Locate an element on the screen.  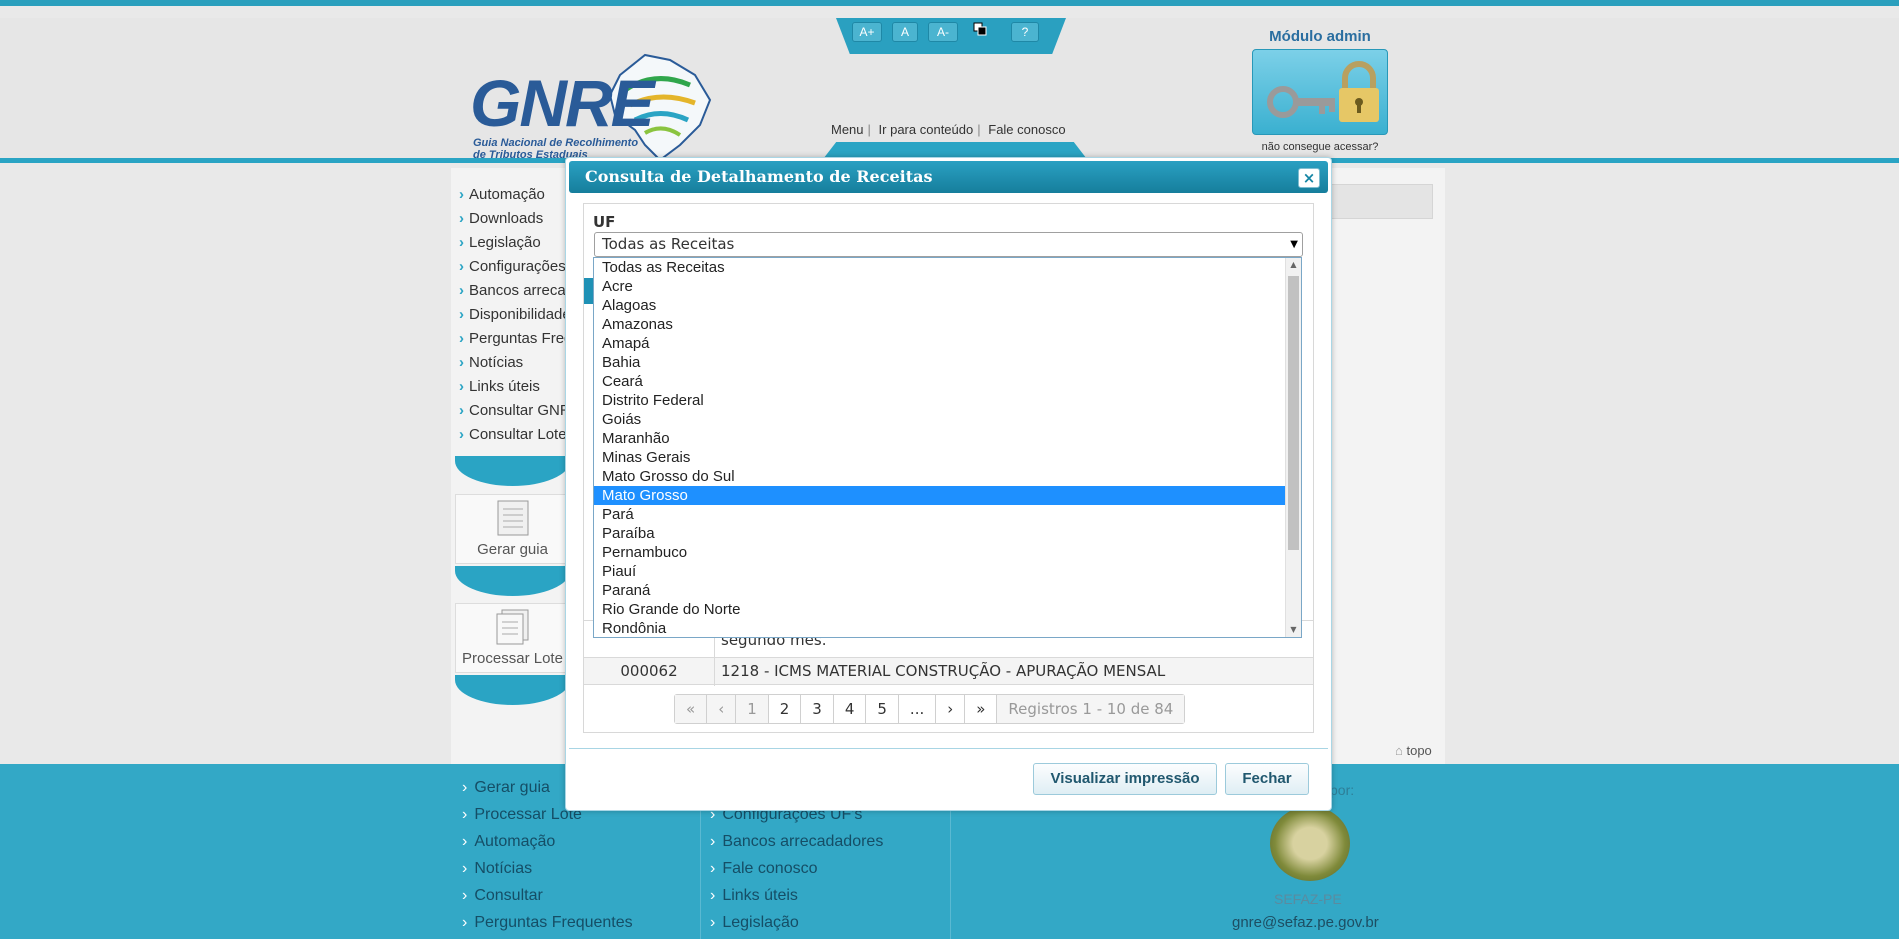
option-mato-grosso: Mato Grosso is located at coordinates (940, 495).